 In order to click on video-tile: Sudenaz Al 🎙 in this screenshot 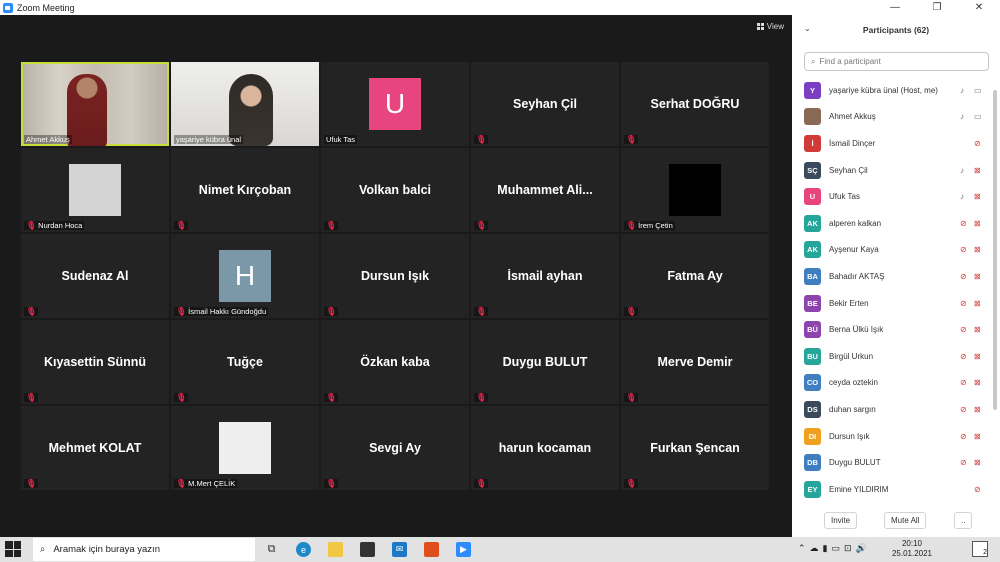, I will do `click(95, 276)`.